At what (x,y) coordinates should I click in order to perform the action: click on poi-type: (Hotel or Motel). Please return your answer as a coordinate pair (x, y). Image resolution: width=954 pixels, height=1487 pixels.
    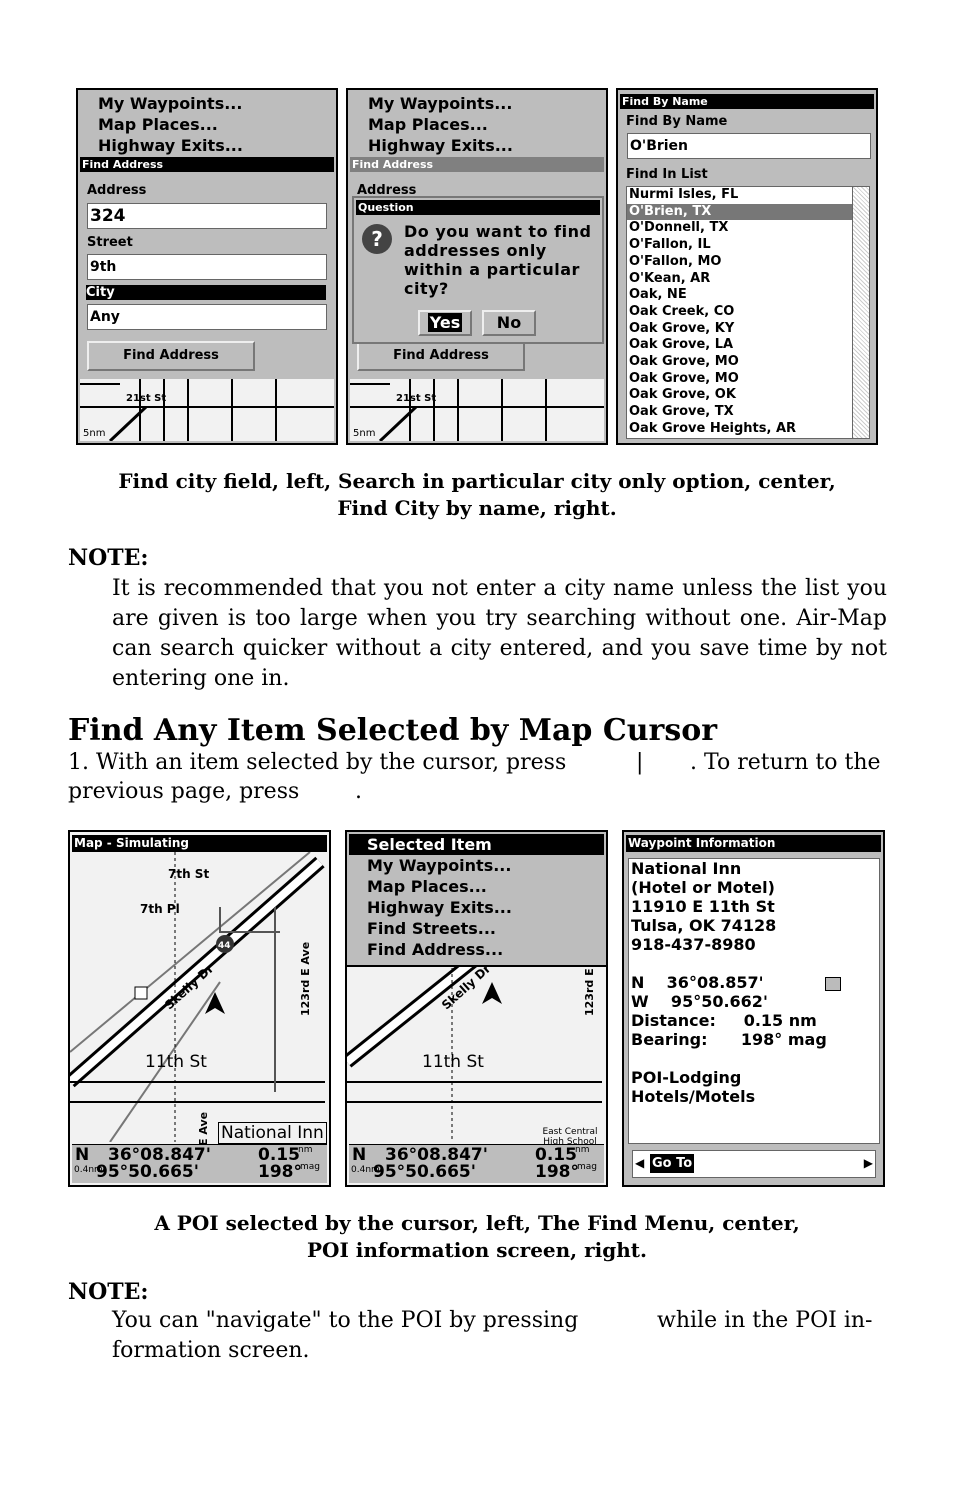
    Looking at the image, I should click on (703, 887).